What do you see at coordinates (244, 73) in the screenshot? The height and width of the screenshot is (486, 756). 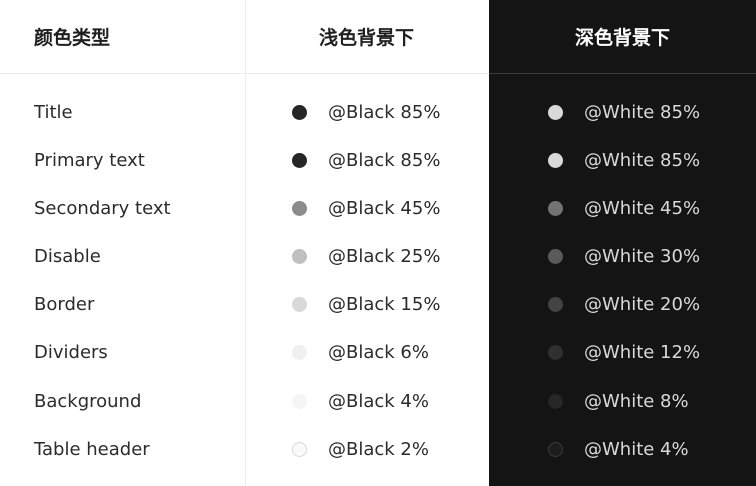 I see `header-divider` at bounding box center [244, 73].